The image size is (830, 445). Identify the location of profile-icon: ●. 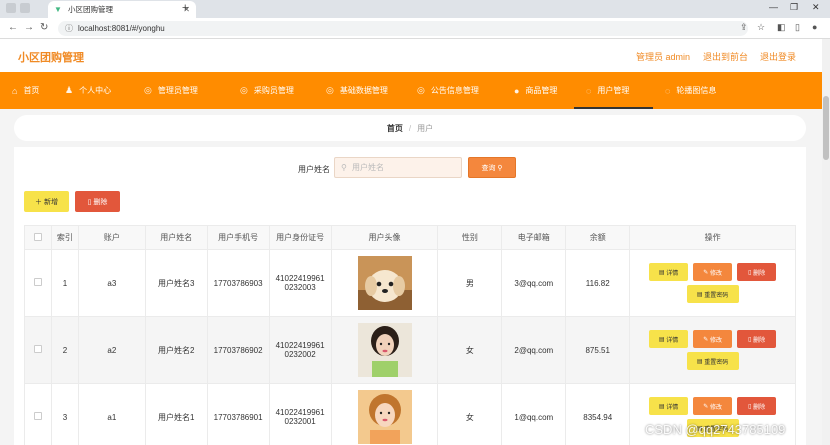
(814, 27).